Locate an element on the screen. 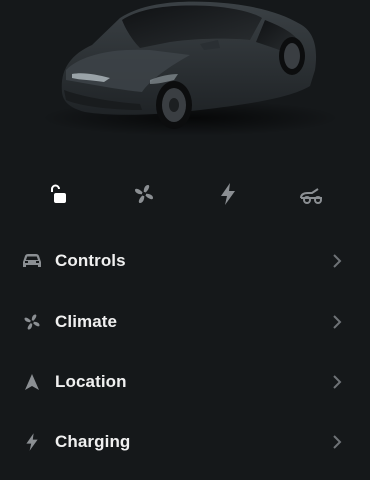  climate-quick-button is located at coordinates (144, 194).